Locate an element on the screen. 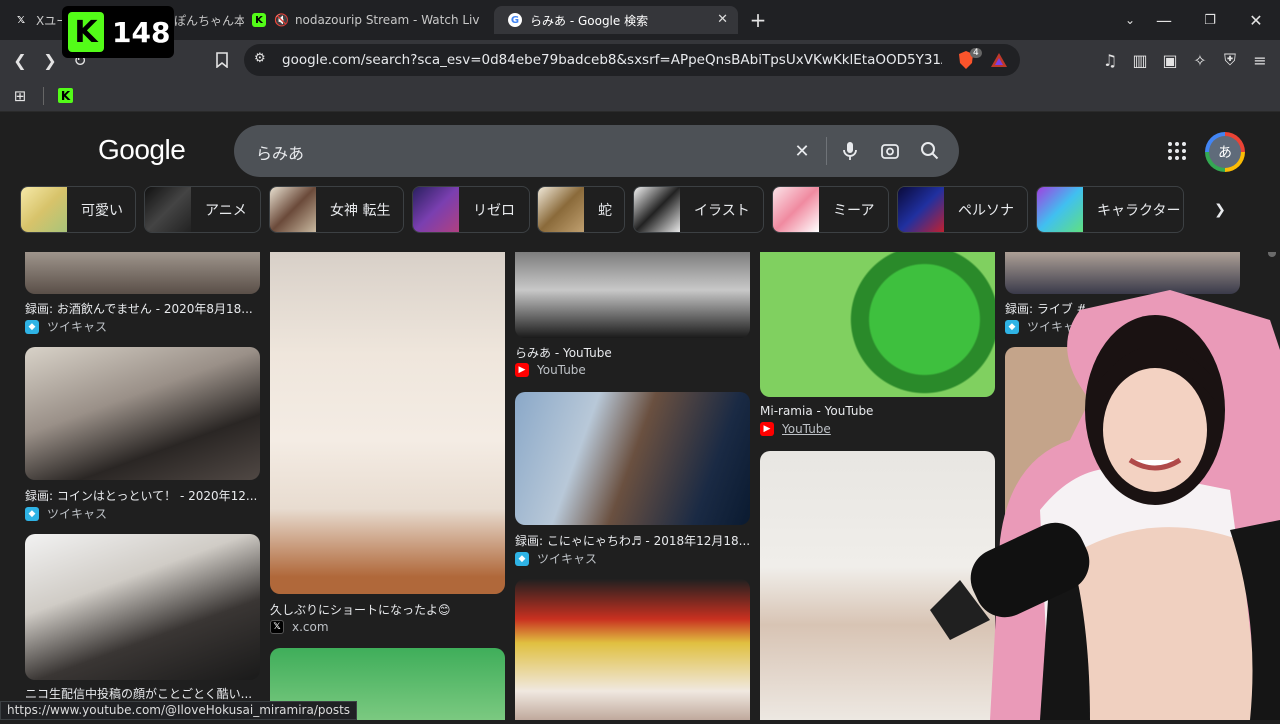  maximize-button: ❐ is located at coordinates (1210, 20).